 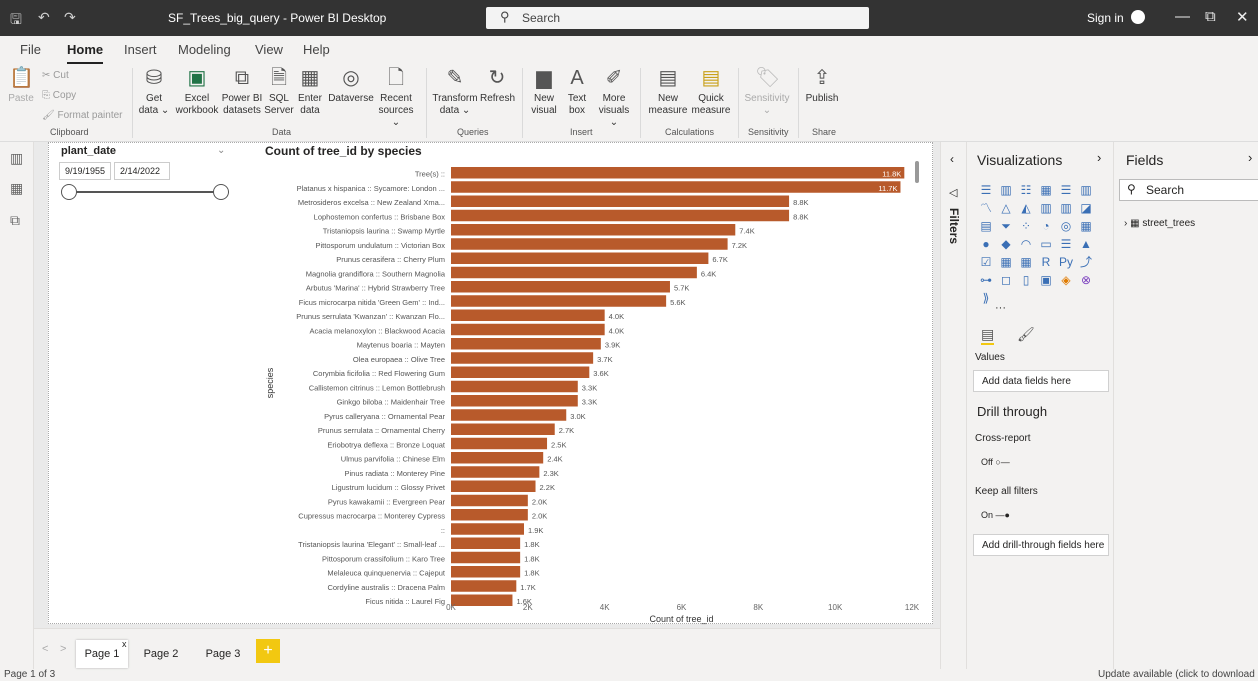 What do you see at coordinates (1086, 280) in the screenshot?
I see `power-automate-icon: ⊗` at bounding box center [1086, 280].